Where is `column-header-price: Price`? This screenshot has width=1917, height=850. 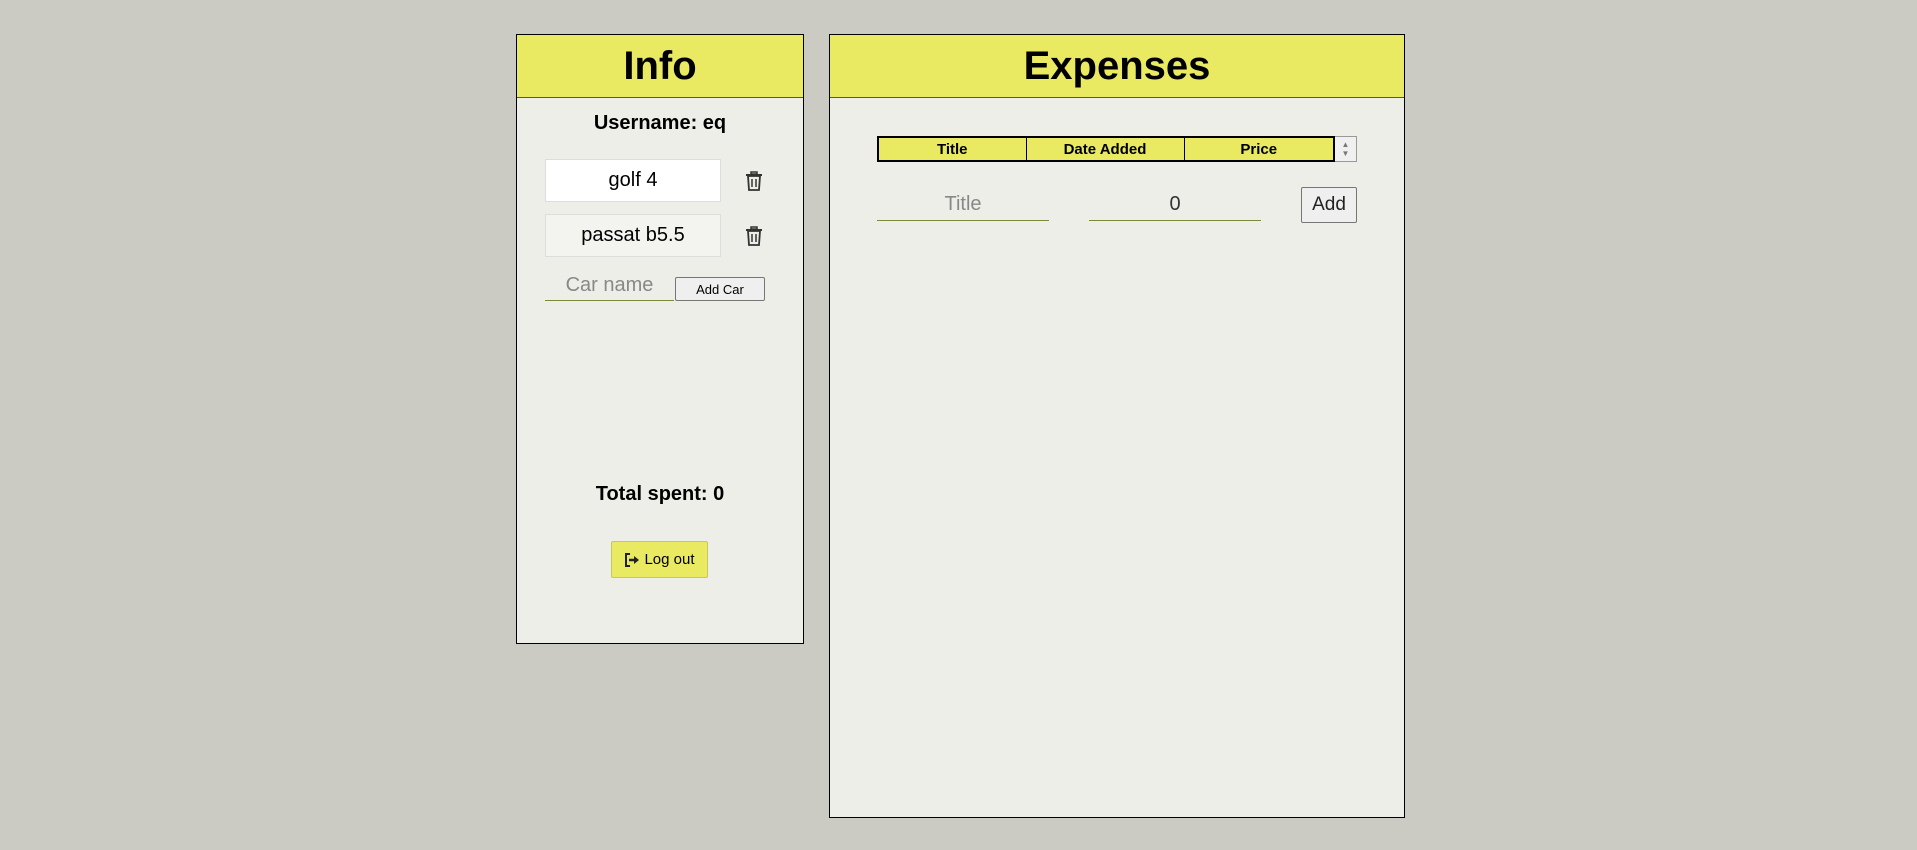 column-header-price: Price is located at coordinates (1259, 149).